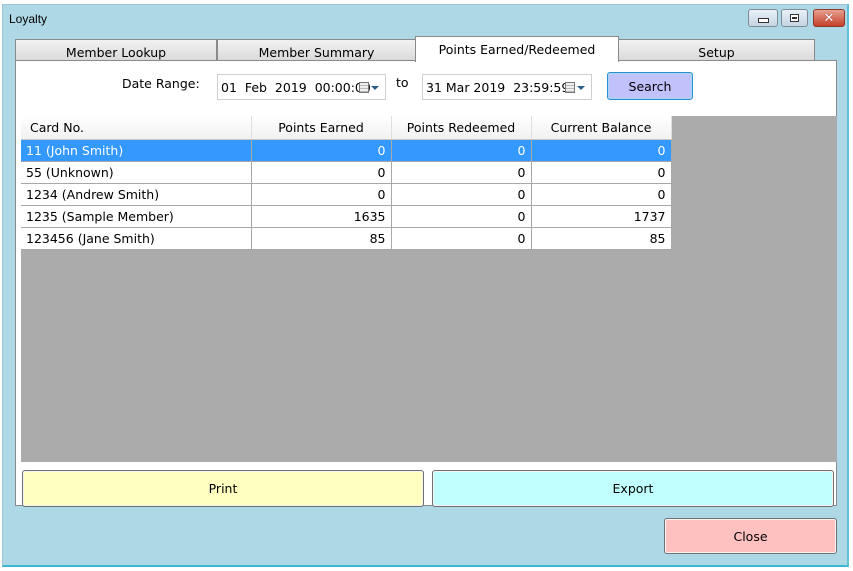  I want to click on title-bar: Loyalty ✕, so click(425, 19).